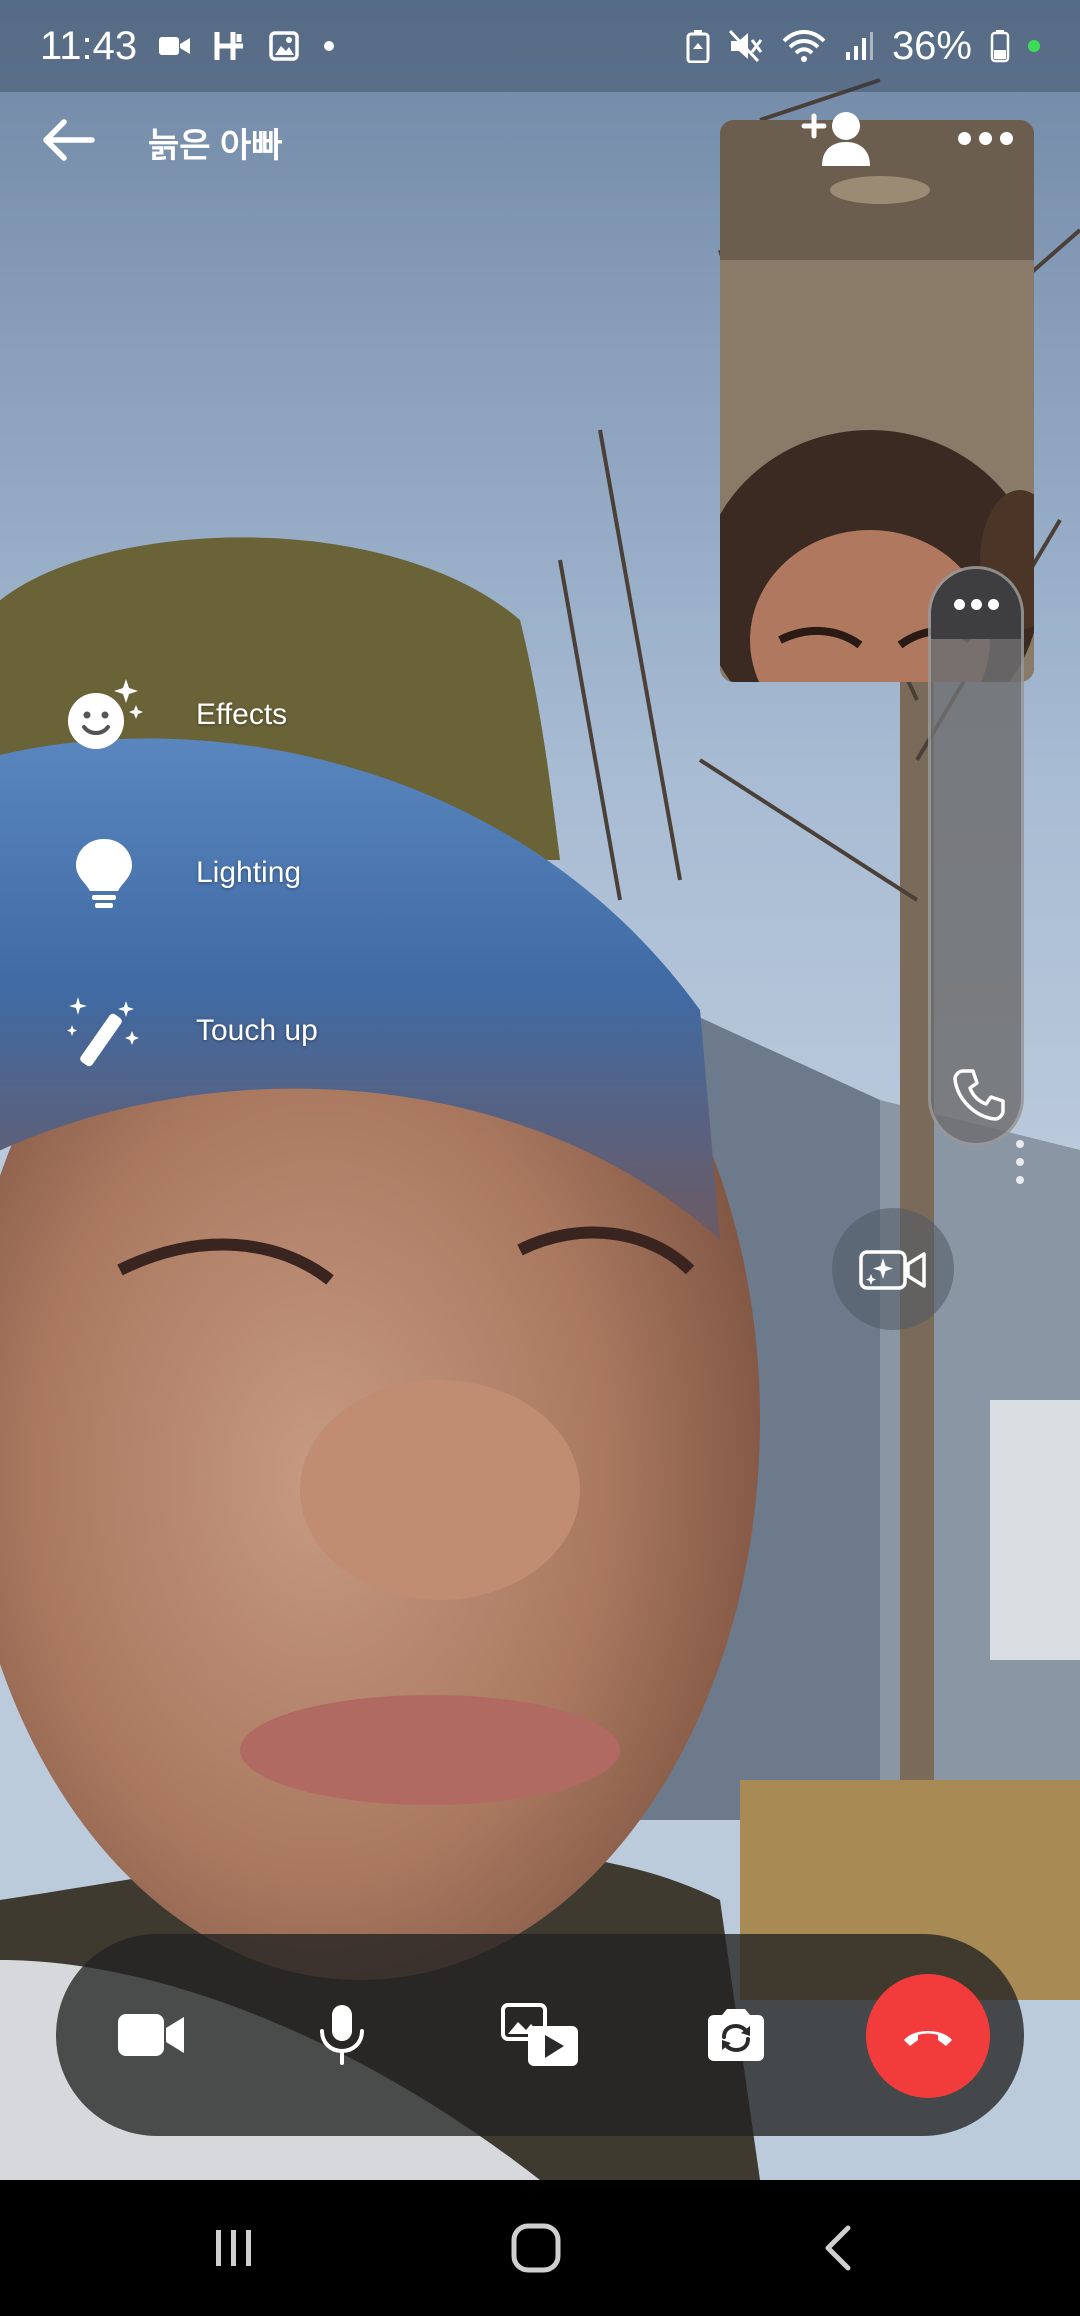 This screenshot has width=1080, height=2316. Describe the element at coordinates (89, 45) in the screenshot. I see `status-time: 11:43` at that location.